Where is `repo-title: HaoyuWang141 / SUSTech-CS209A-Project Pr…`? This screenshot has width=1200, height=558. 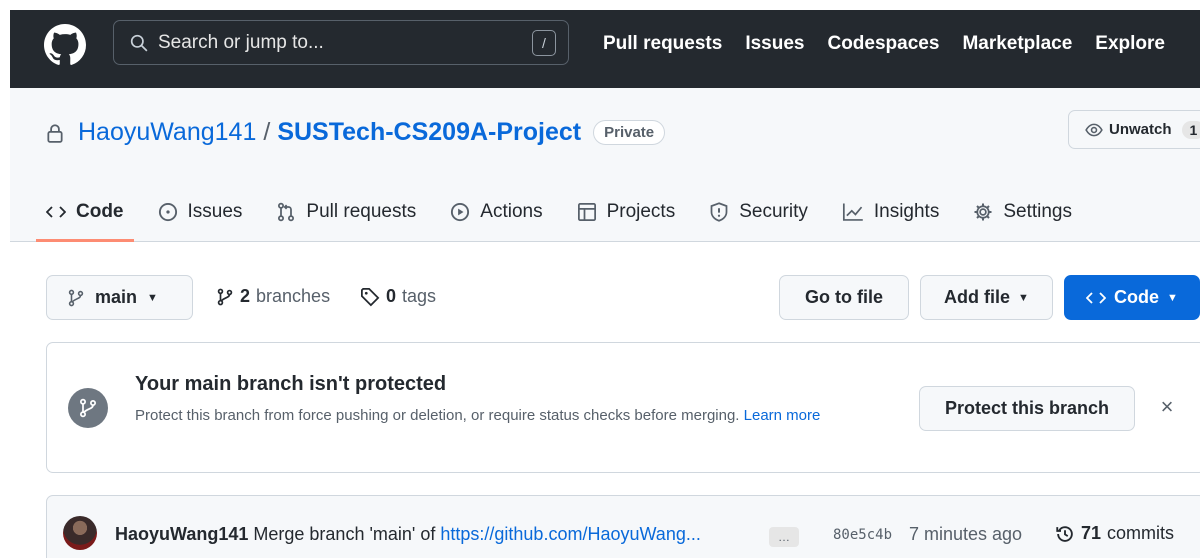 repo-title: HaoyuWang141 / SUSTech-CS209A-Project Pr… is located at coordinates (356, 132).